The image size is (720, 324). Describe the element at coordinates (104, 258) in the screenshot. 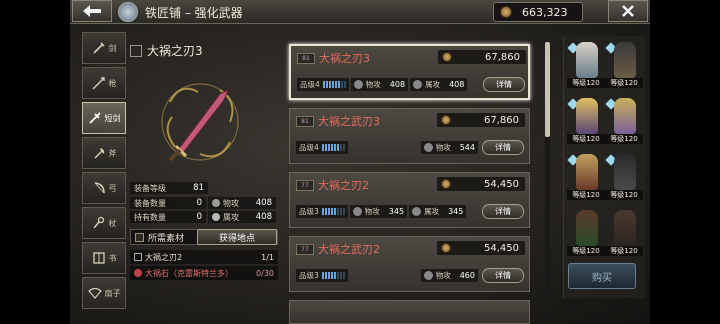

I see `tab-book: 书` at that location.